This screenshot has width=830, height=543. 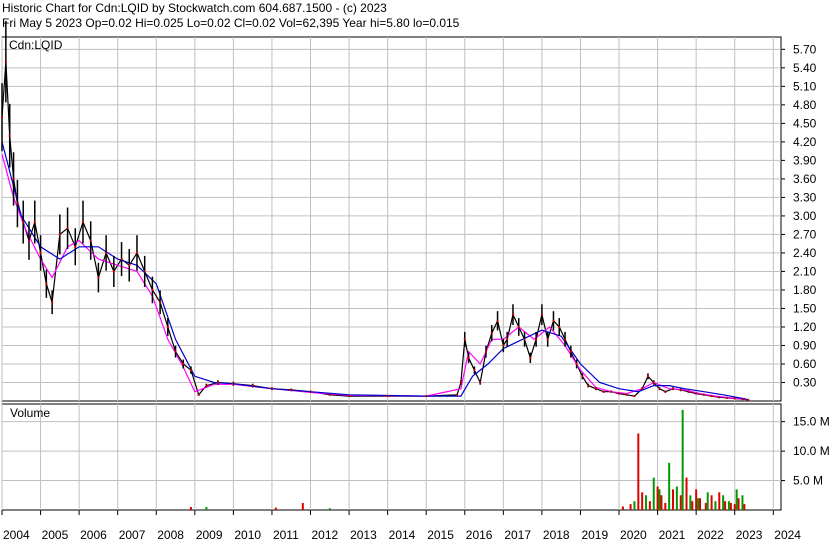 I want to click on price-y-tick-label: 0.60, so click(x=805, y=364).